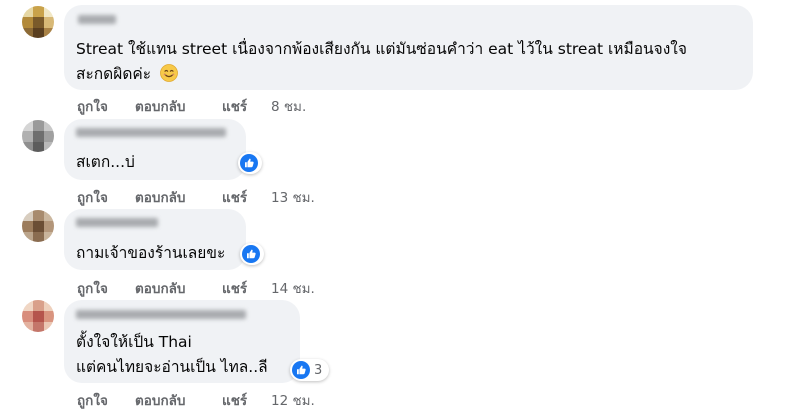 The height and width of the screenshot is (409, 800). Describe the element at coordinates (207, 105) in the screenshot. I see `comment-actions: ถูกใจ ตอบกลับ แชร์ 8 ชม.` at that location.